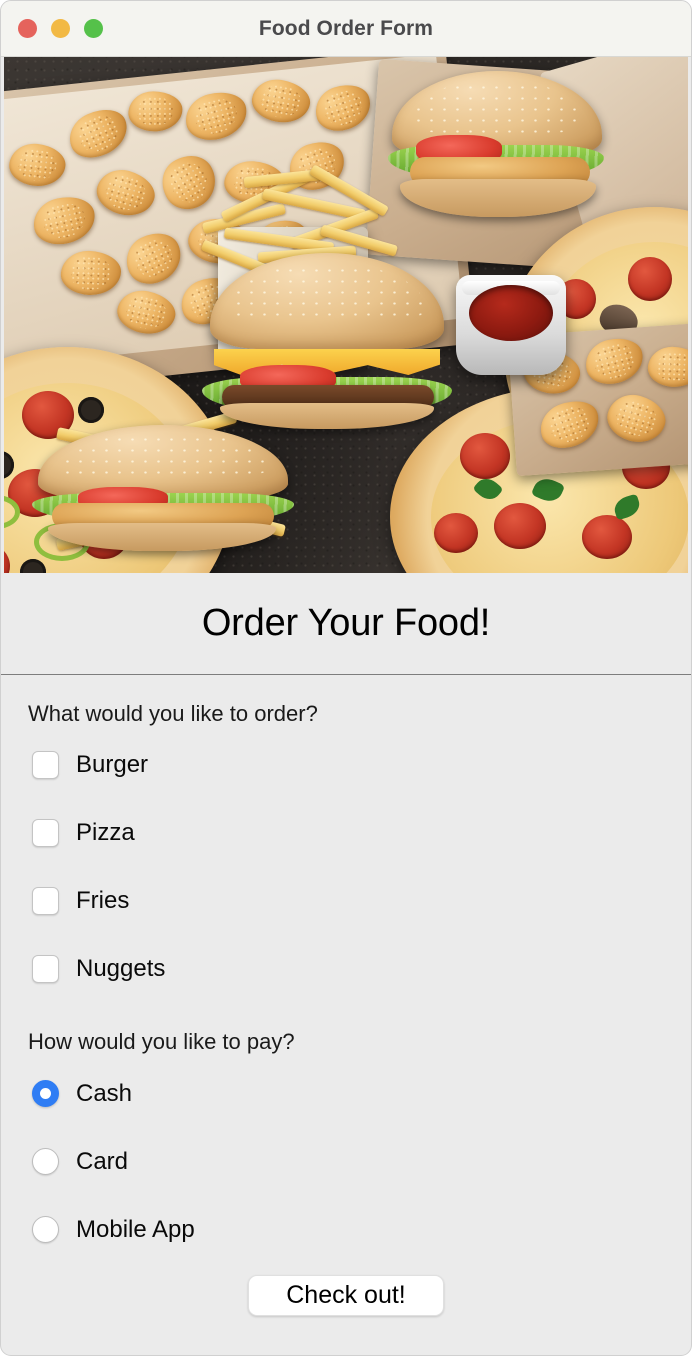 This screenshot has height=1356, width=692. What do you see at coordinates (346, 833) in the screenshot?
I see `checkbox-row-pizza: Pizza` at bounding box center [346, 833].